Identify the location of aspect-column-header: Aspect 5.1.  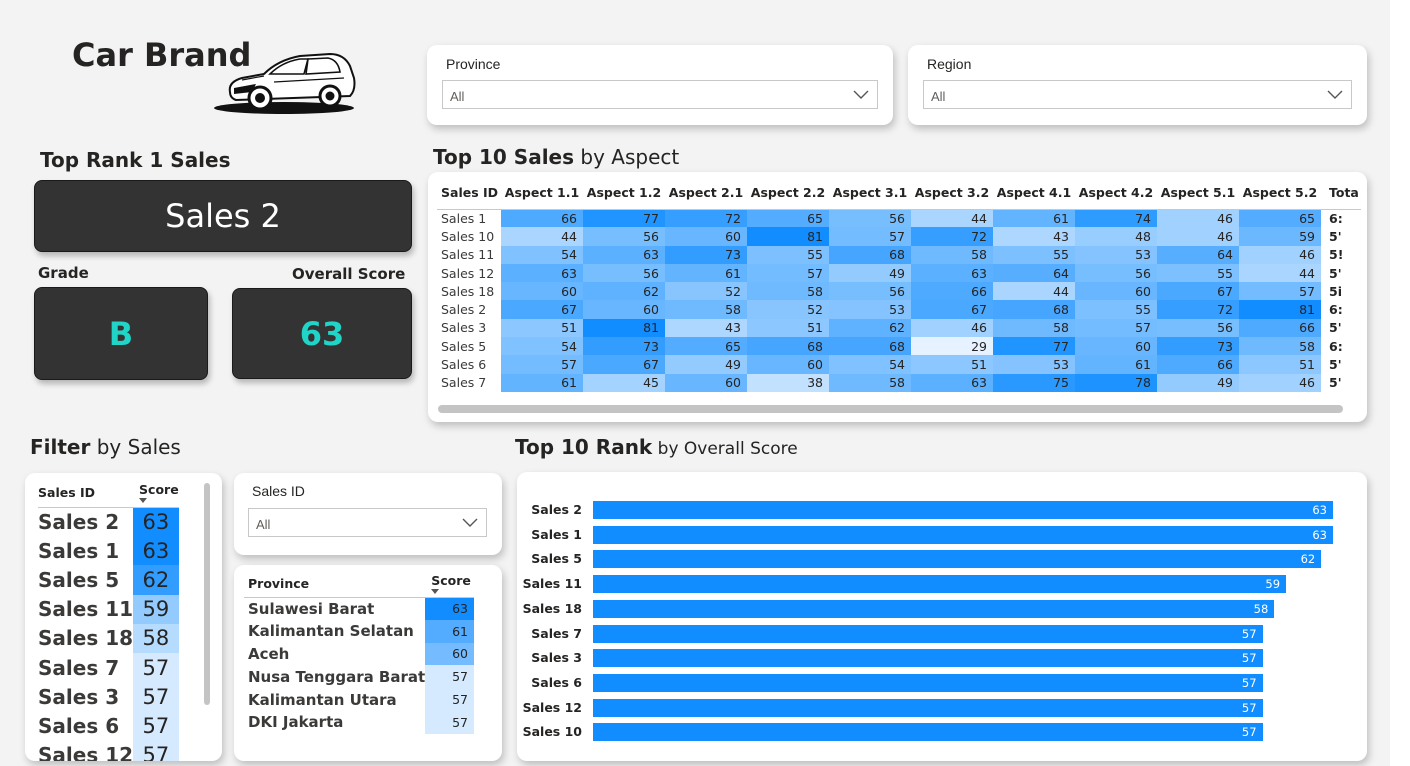
(1198, 193).